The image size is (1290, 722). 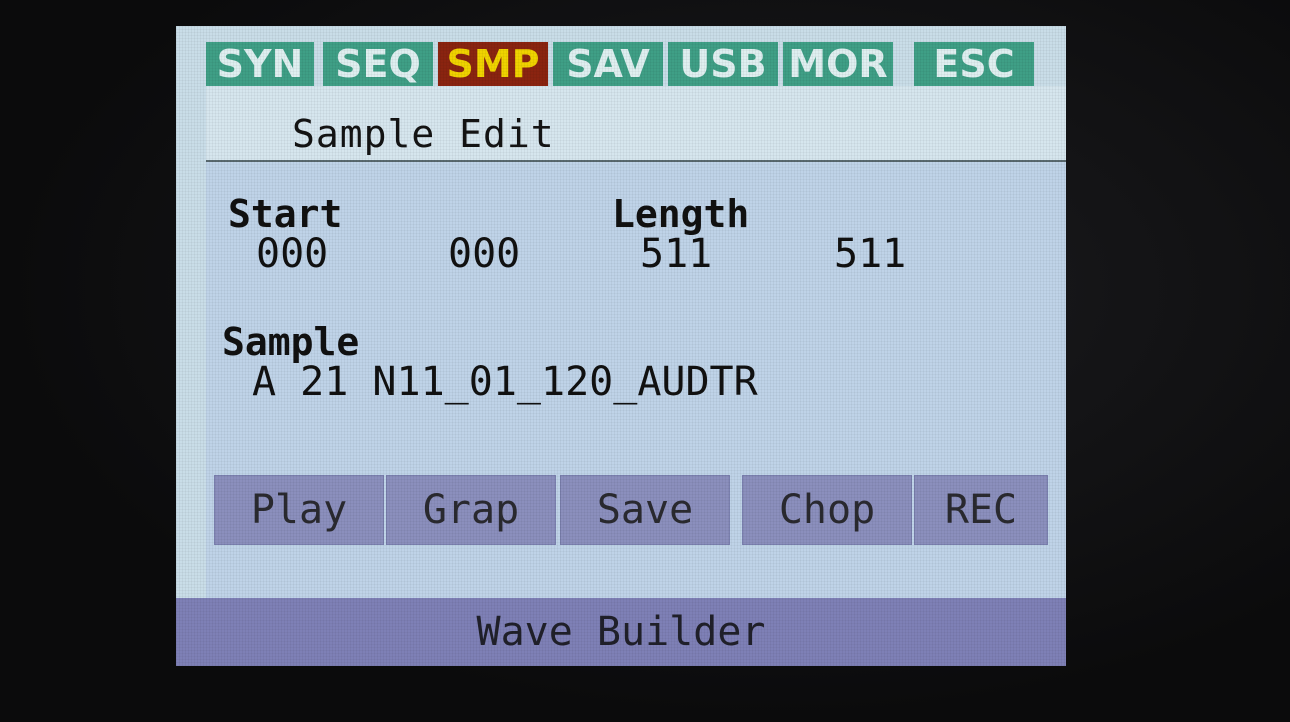 I want to click on play-button: Play, so click(x=299, y=510).